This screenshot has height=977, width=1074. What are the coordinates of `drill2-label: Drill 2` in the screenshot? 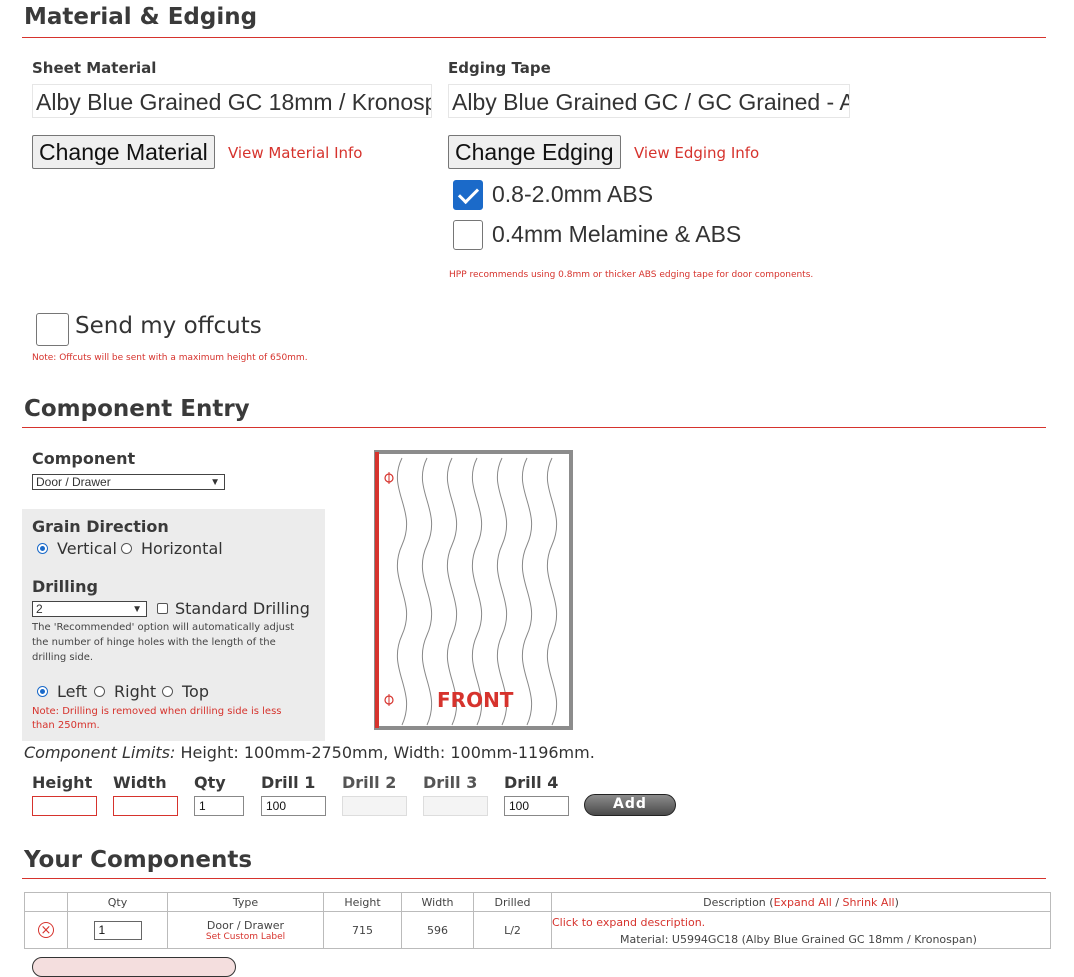 It's located at (369, 782).